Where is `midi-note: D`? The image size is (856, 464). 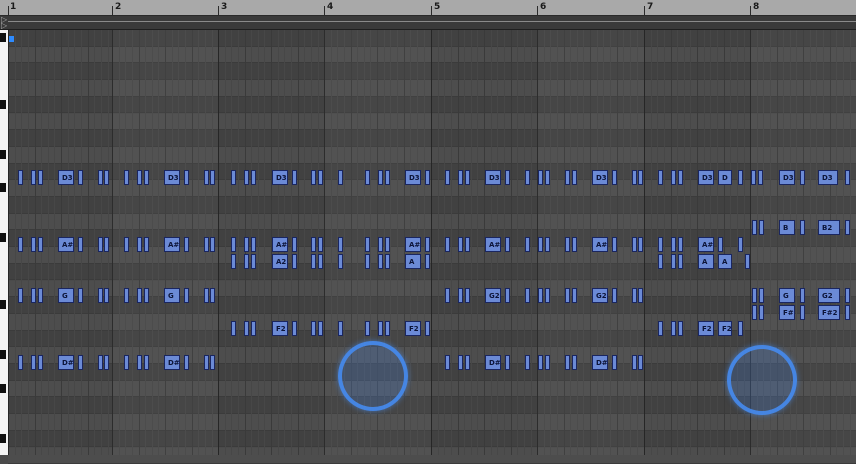 midi-note: D is located at coordinates (725, 177).